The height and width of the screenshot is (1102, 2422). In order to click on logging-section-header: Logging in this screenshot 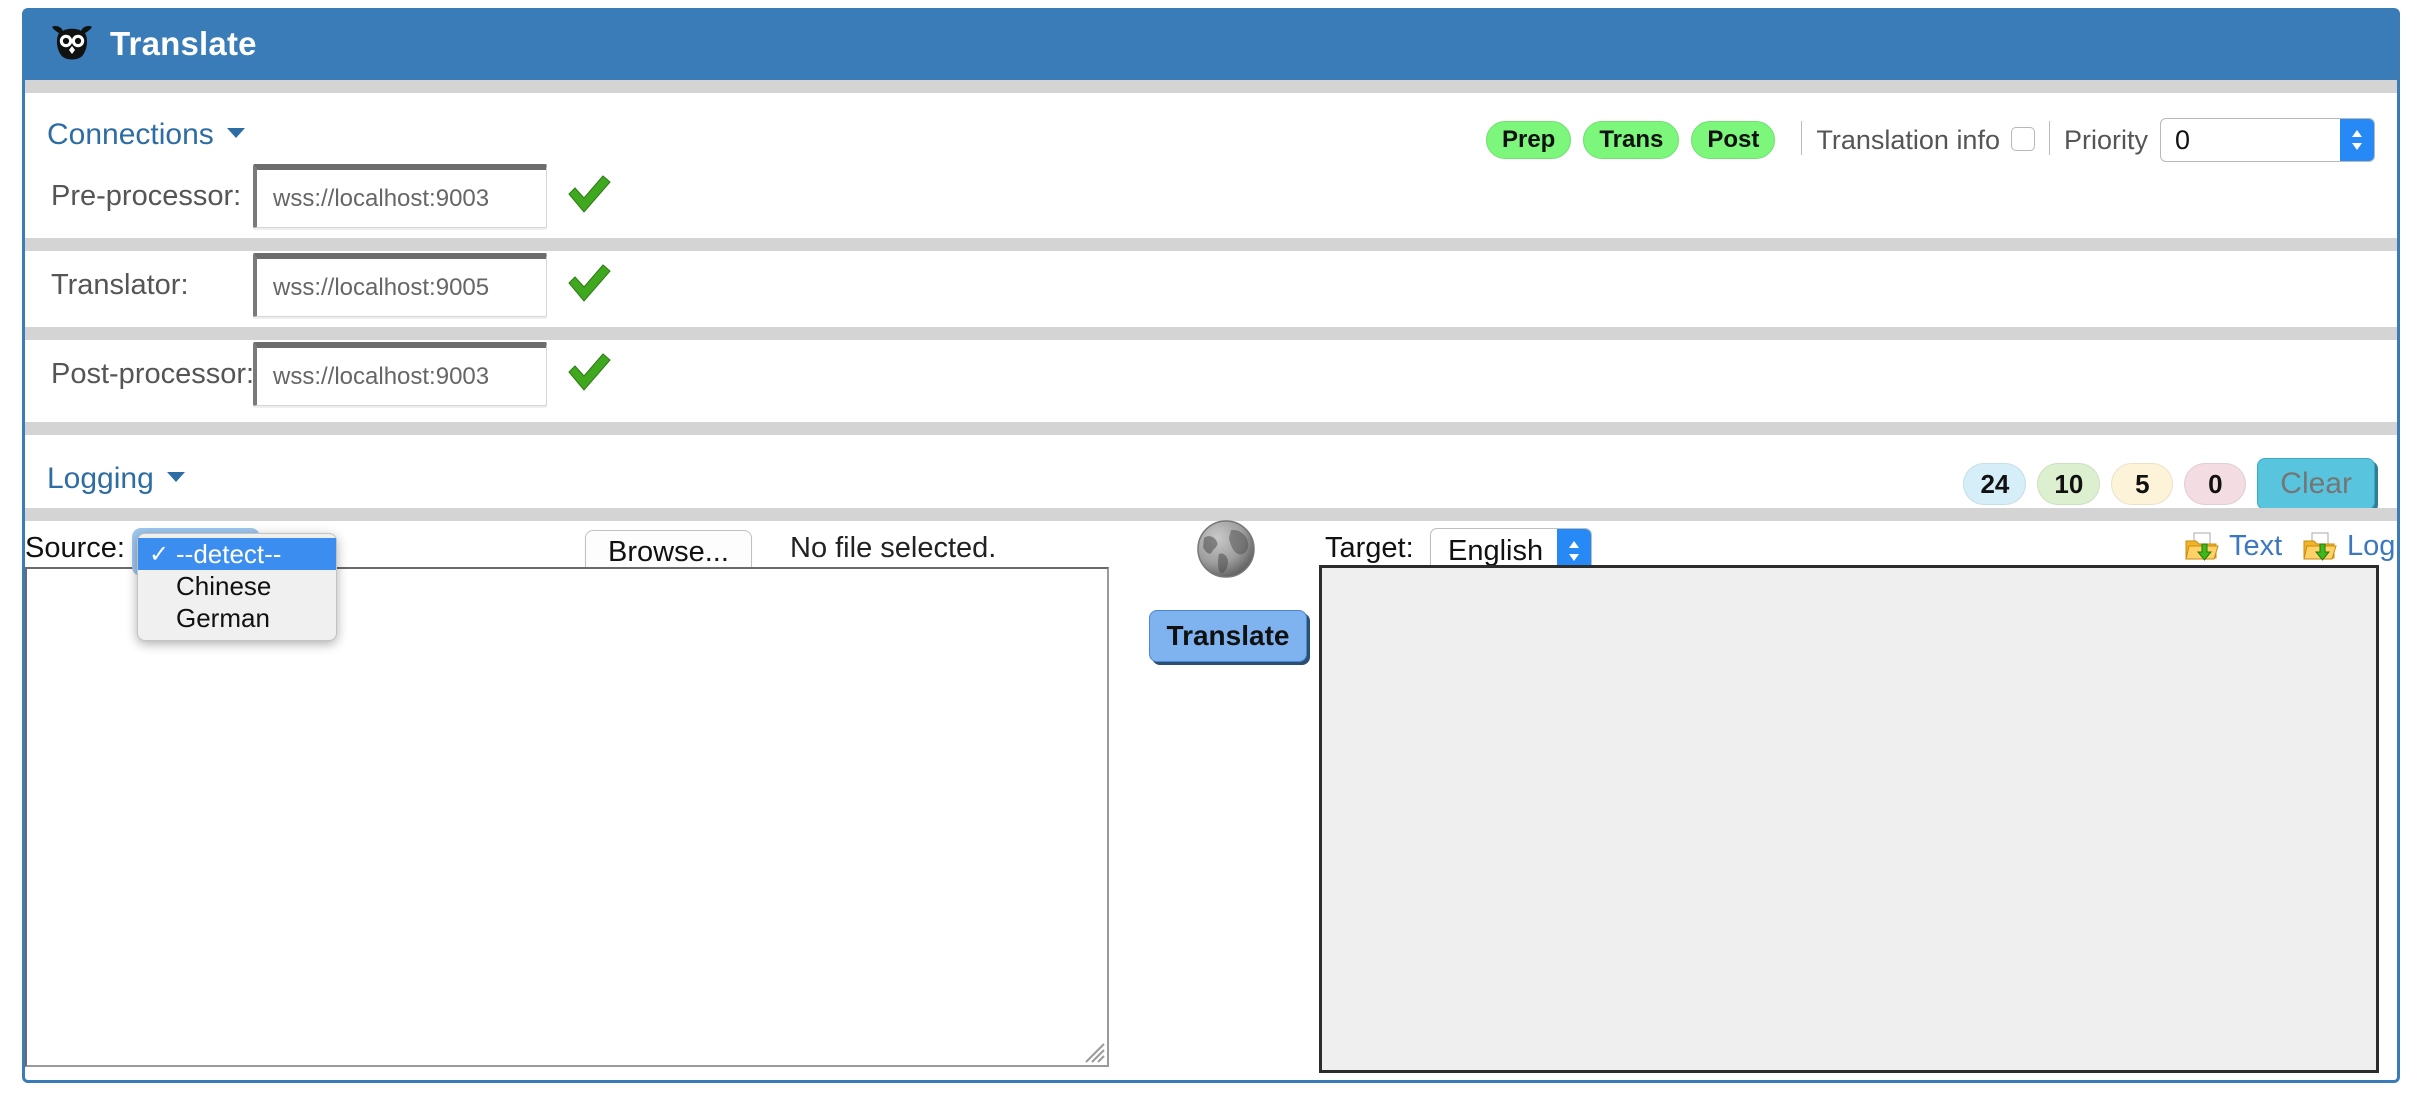, I will do `click(116, 479)`.